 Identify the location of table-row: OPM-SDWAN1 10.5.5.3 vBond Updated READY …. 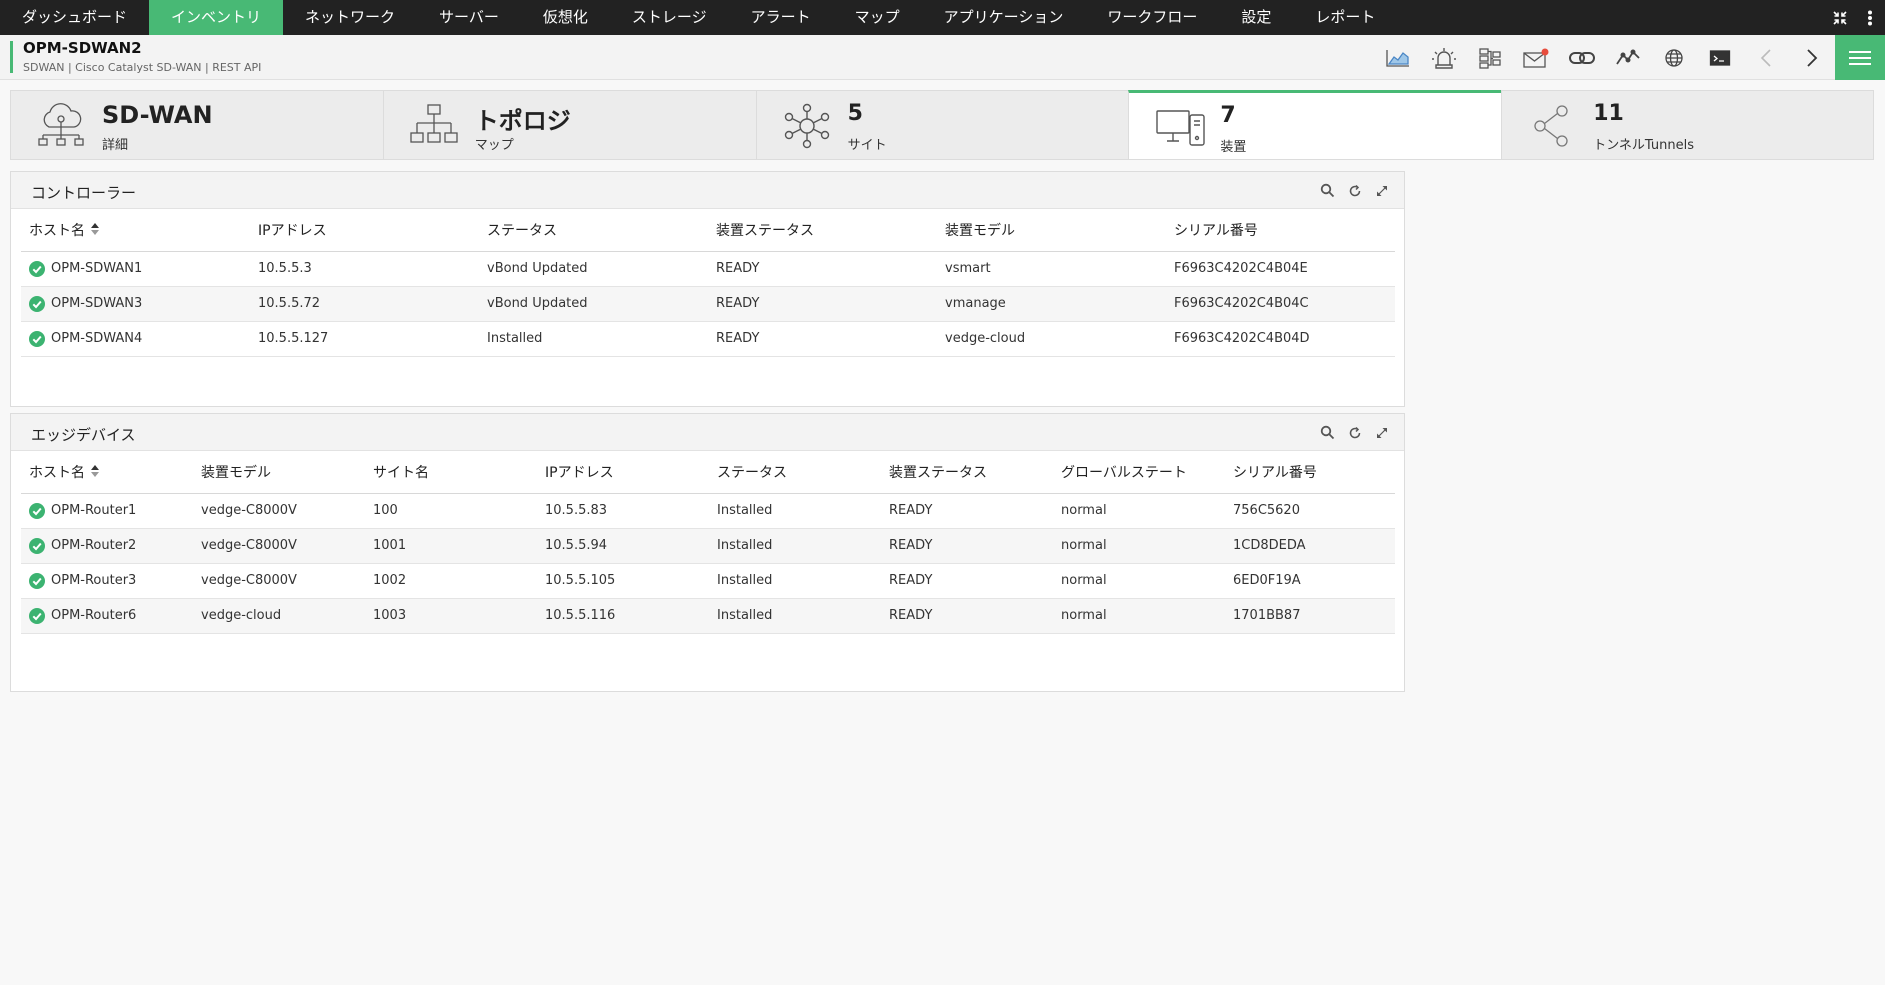
(708, 269).